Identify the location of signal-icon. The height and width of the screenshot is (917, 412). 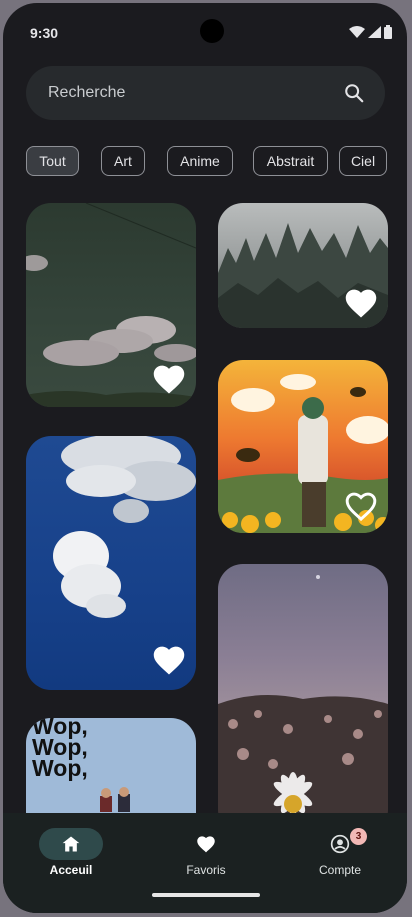
(374, 32).